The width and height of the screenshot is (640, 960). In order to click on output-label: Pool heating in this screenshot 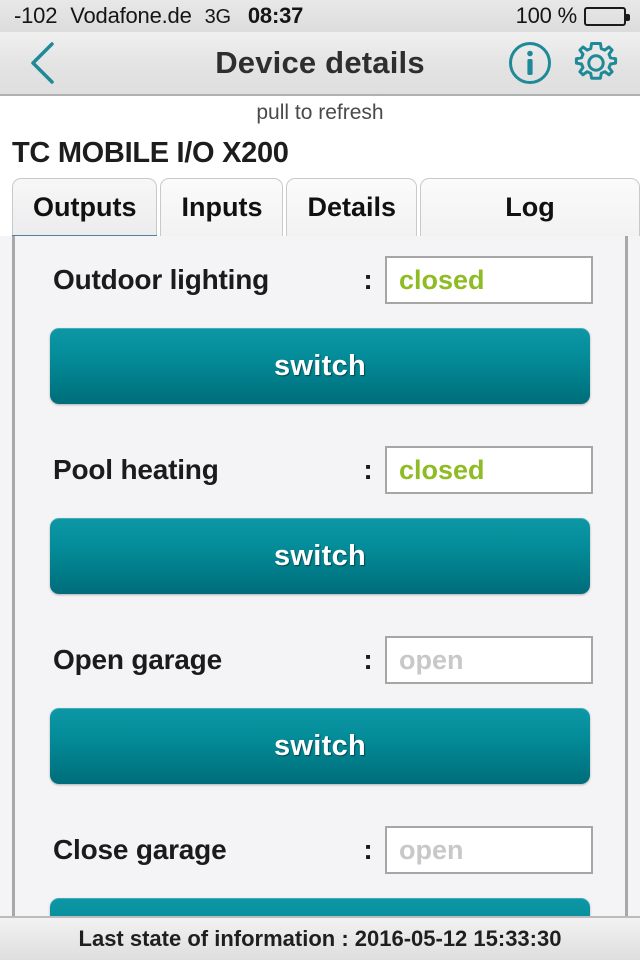, I will do `click(136, 469)`.